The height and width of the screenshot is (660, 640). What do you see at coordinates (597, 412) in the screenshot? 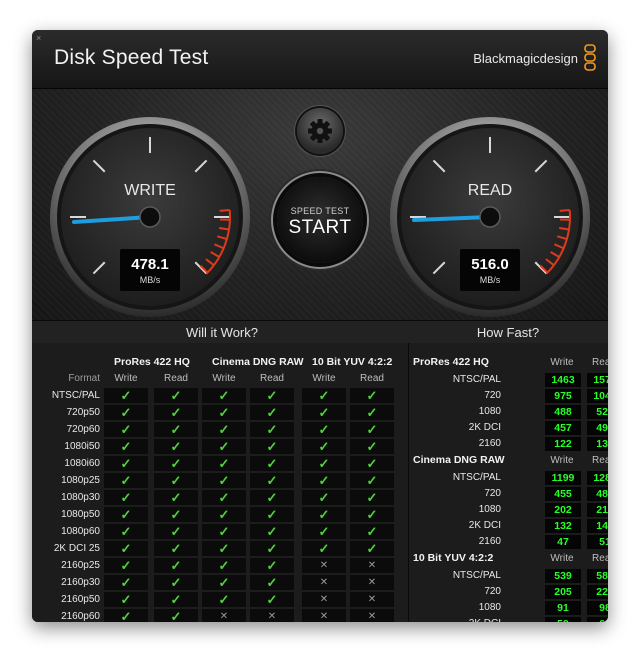
I see `read-fps-value: 524` at bounding box center [597, 412].